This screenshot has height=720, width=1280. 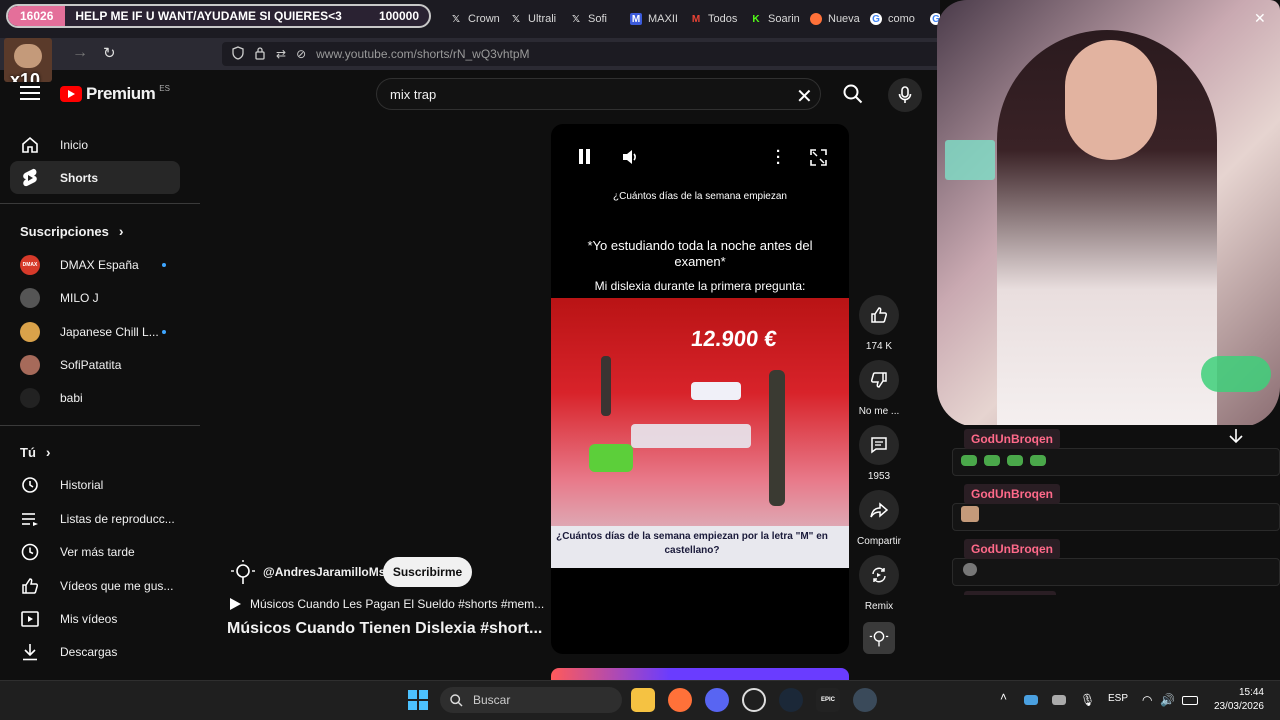 I want to click on channel-name: @AndresJaramilloMs, so click(x=324, y=572).